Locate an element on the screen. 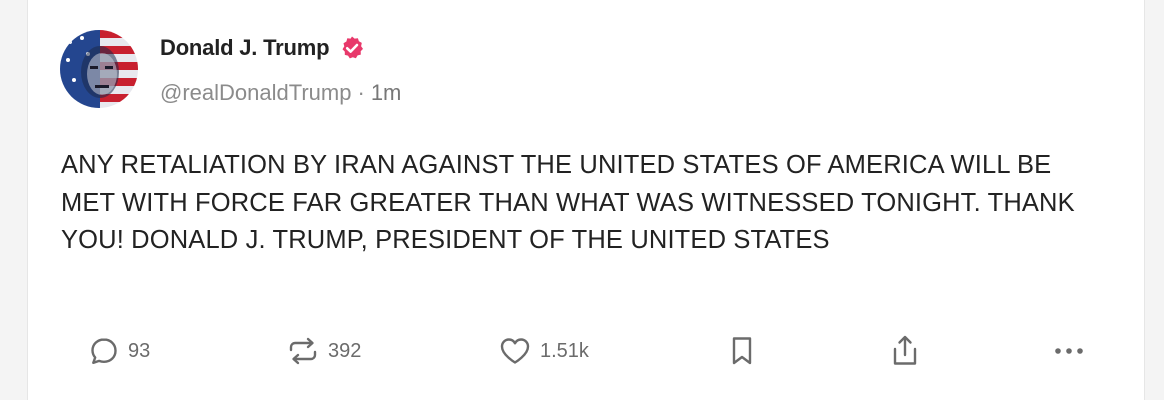 The width and height of the screenshot is (1164, 400). bookmark-button is located at coordinates (742, 351).